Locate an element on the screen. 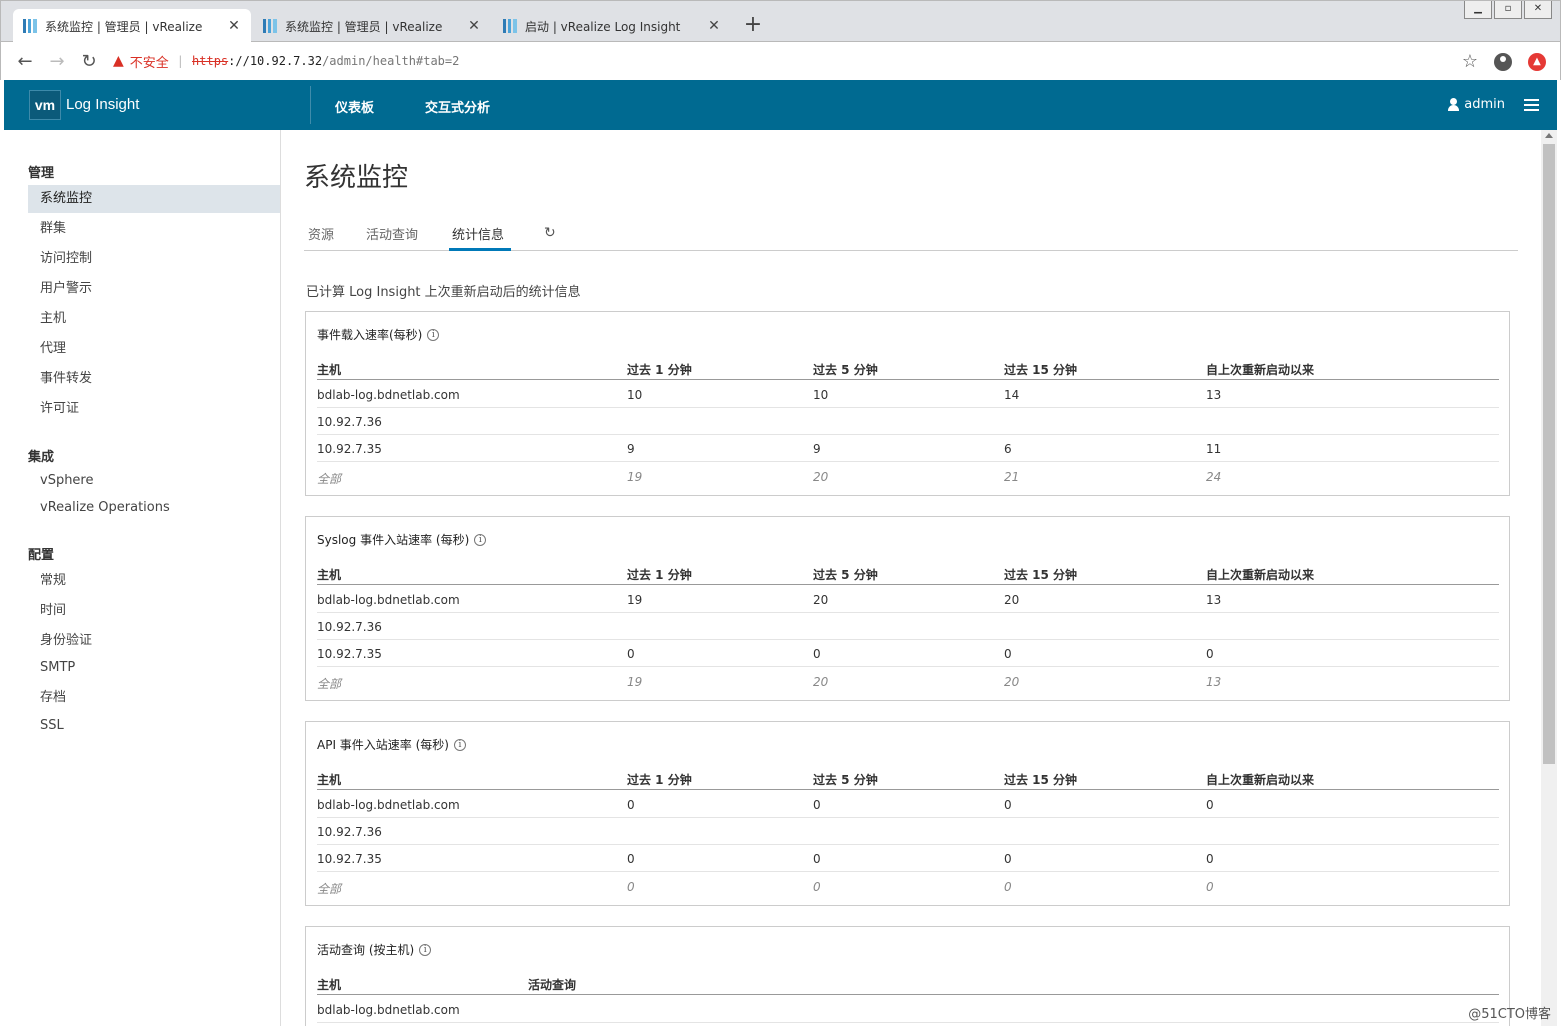  account-icon is located at coordinates (1503, 61).